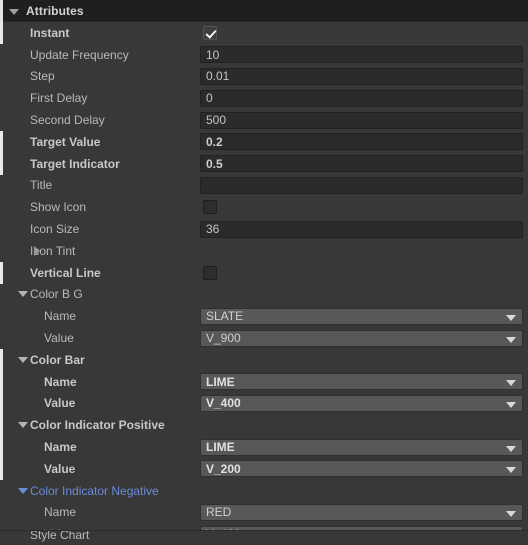  What do you see at coordinates (264, 207) in the screenshot?
I see `property-row: Show Icon` at bounding box center [264, 207].